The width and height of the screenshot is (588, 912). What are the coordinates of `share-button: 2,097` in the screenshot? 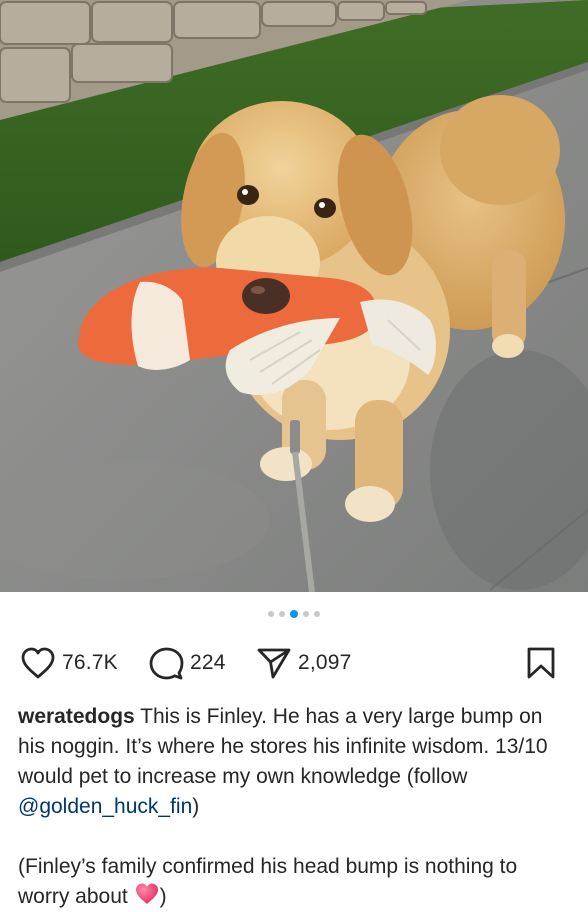 It's located at (304, 663).